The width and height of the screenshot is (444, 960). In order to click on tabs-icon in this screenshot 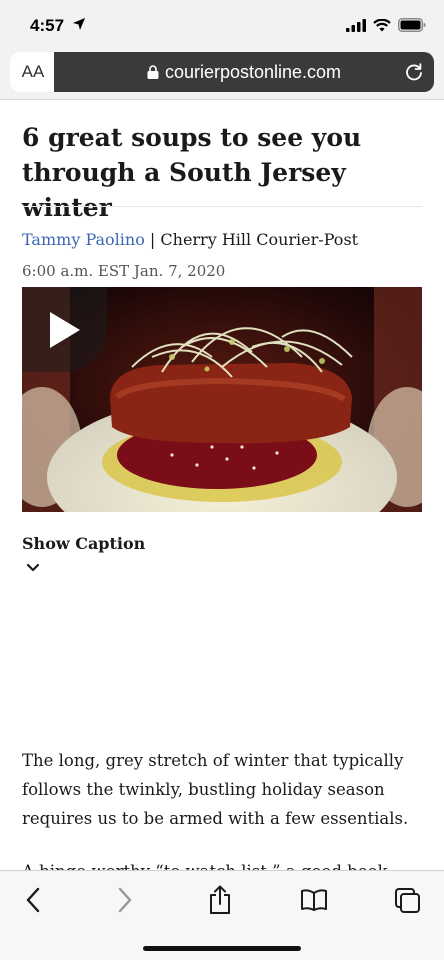, I will do `click(407, 900)`.